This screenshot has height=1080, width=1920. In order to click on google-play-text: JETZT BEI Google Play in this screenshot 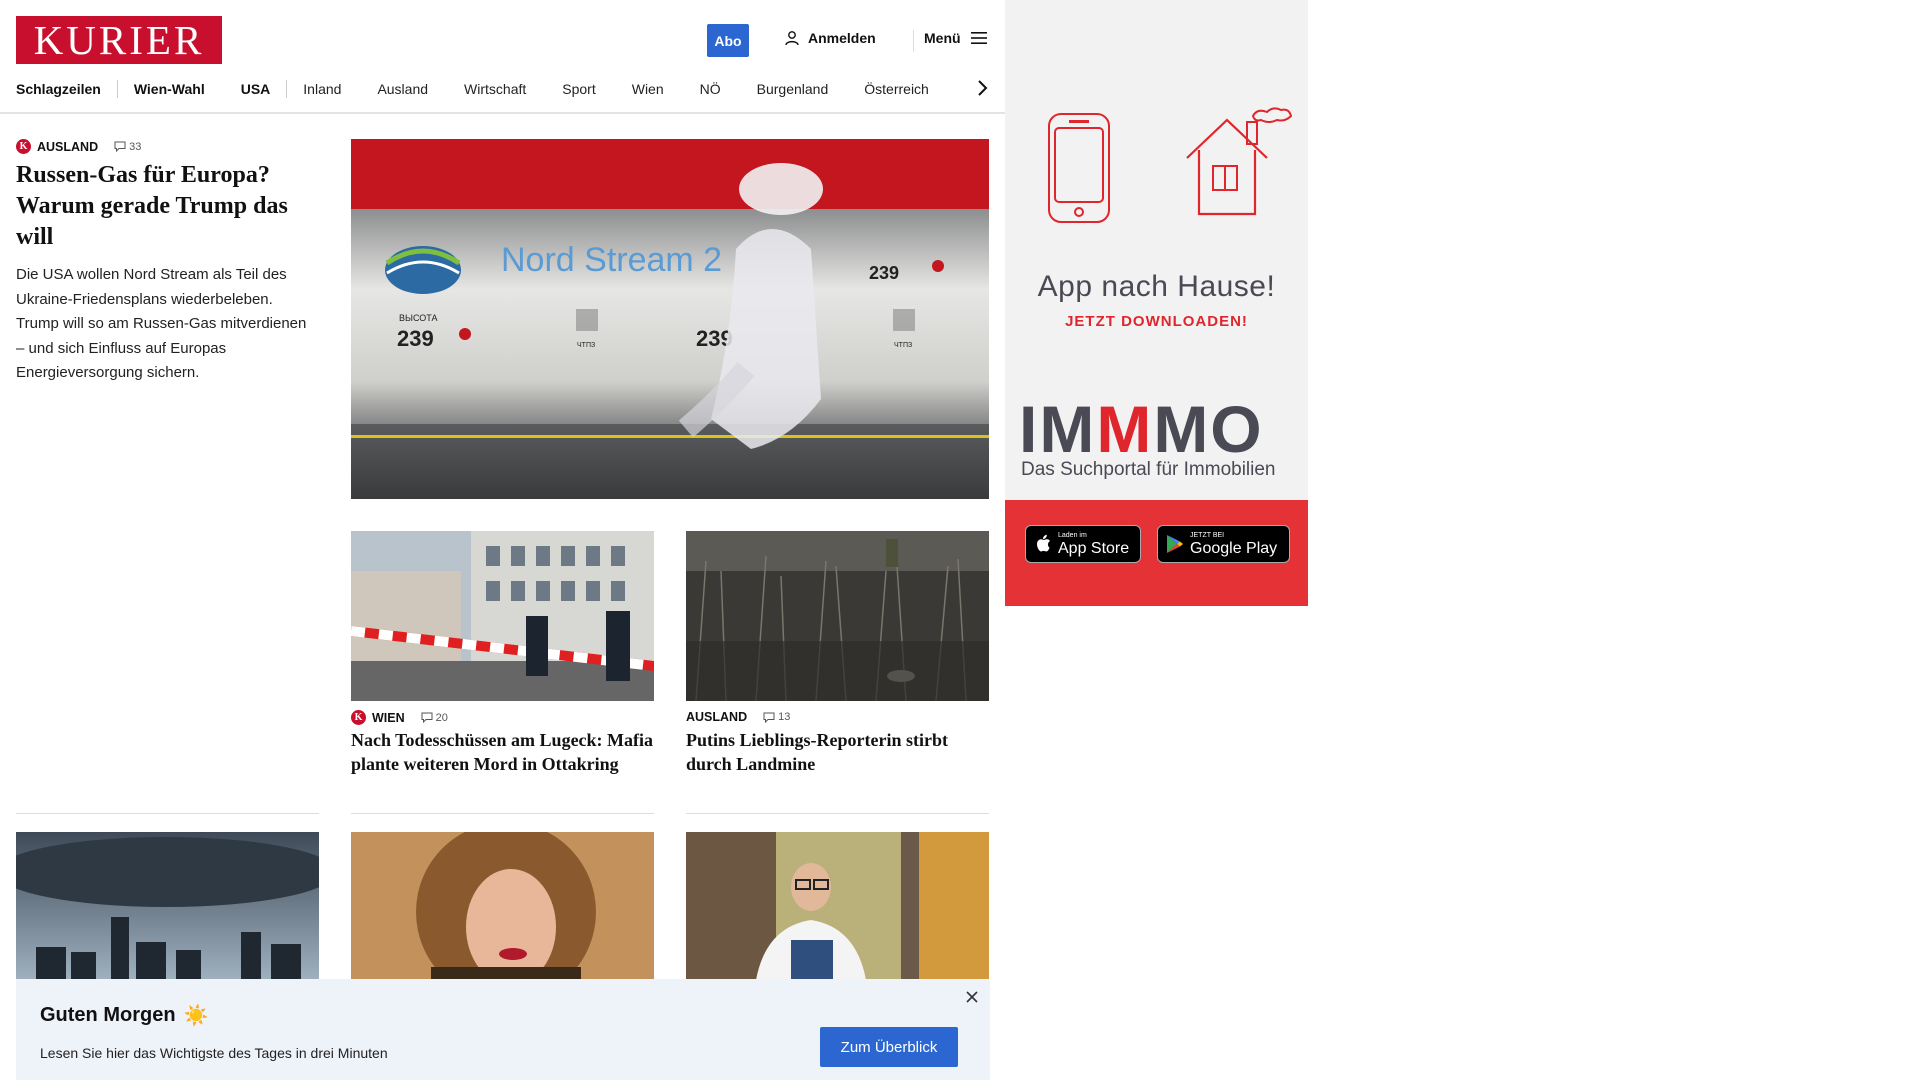, I will do `click(1234, 544)`.